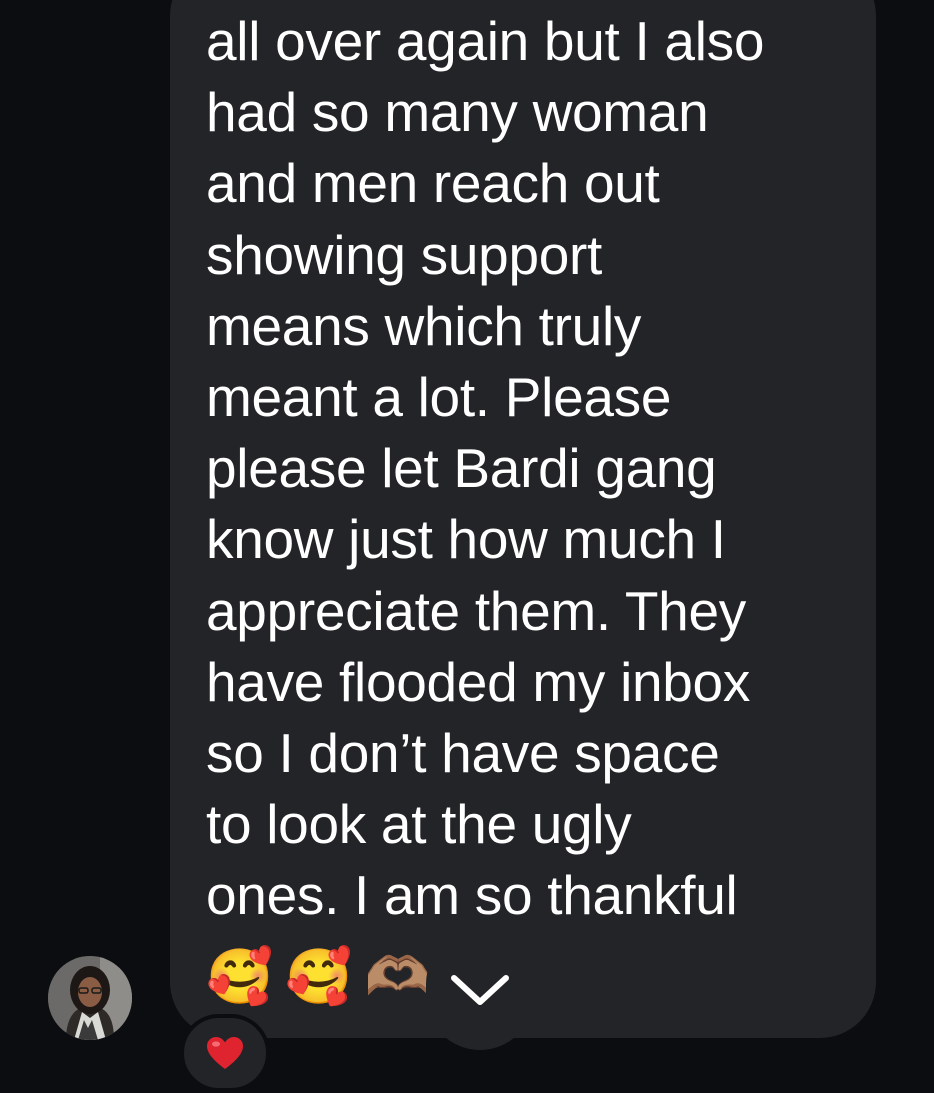 The image size is (934, 1093). I want to click on message-line: appreciate them. They, so click(476, 610).